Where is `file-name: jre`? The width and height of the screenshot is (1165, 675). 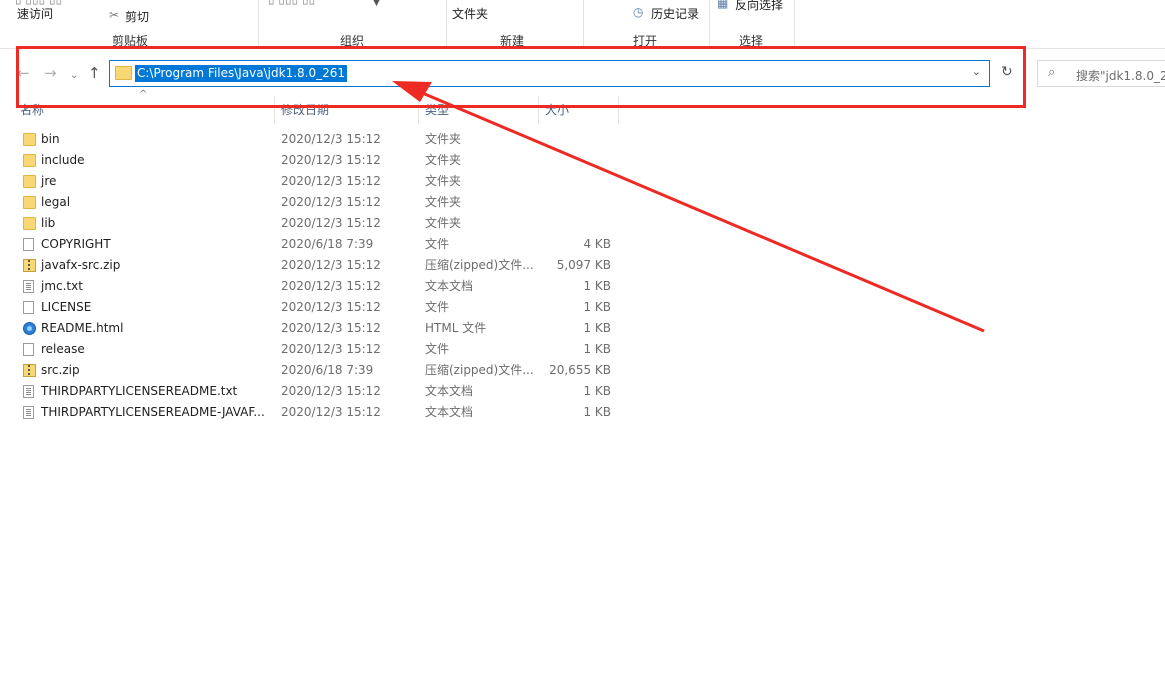
file-name: jre is located at coordinates (49, 181).